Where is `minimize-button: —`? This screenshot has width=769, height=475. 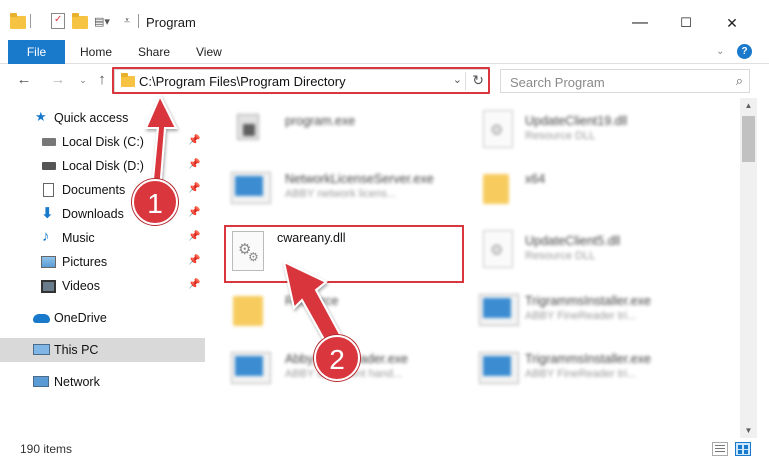 minimize-button: — is located at coordinates (640, 23).